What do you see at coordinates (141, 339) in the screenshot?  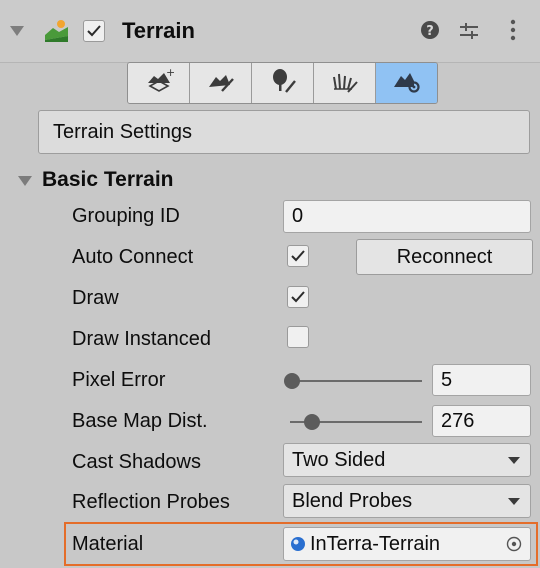 I see `draw-instanced-label: Draw Instanced` at bounding box center [141, 339].